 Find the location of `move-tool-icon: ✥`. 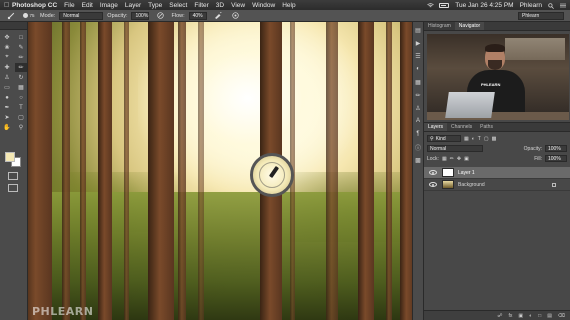

move-tool-icon: ✥ is located at coordinates (7, 37).